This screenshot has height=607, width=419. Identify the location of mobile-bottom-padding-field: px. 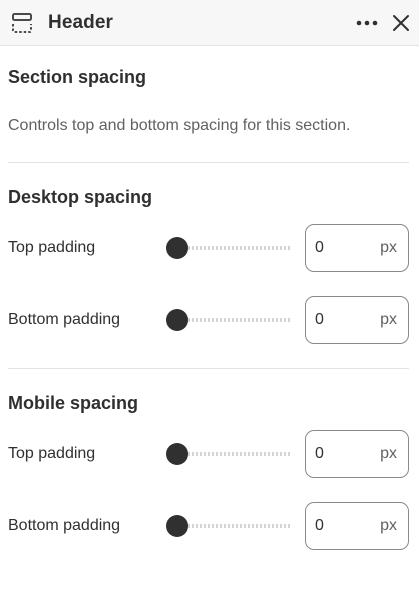
(357, 526).